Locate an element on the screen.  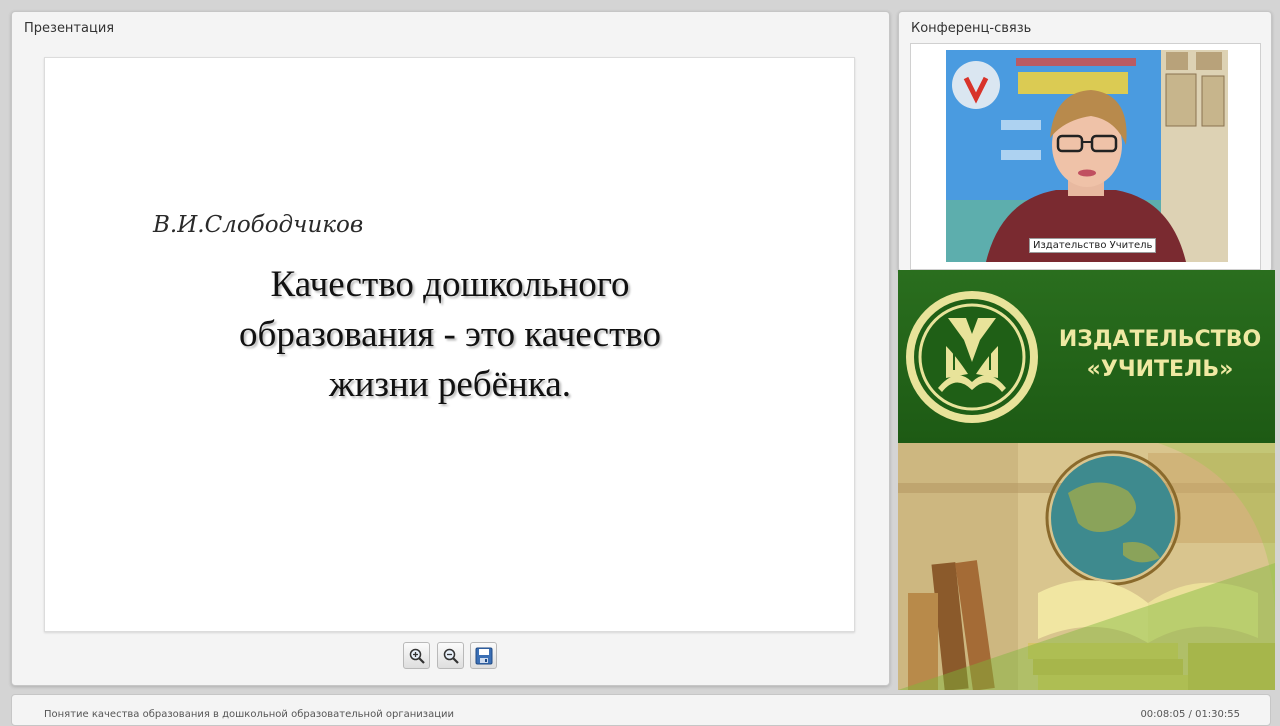
books-globe-illustration is located at coordinates (1086, 566).